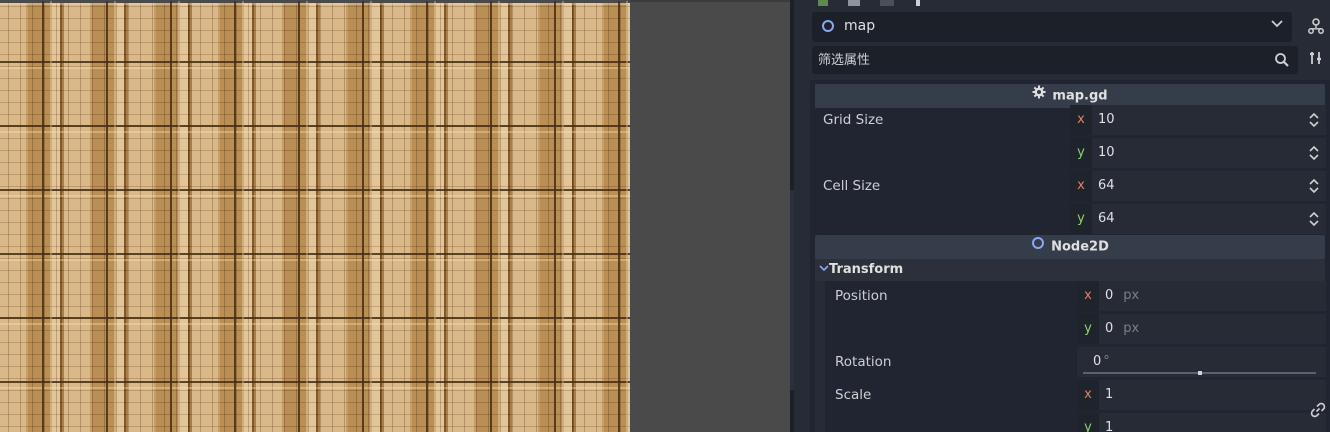 The width and height of the screenshot is (1330, 432). Describe the element at coordinates (853, 120) in the screenshot. I see `grid-size-label: Grid Size` at that location.